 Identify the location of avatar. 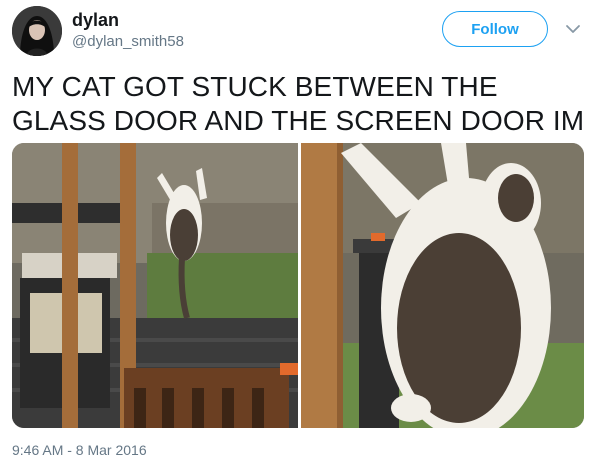
(37, 31).